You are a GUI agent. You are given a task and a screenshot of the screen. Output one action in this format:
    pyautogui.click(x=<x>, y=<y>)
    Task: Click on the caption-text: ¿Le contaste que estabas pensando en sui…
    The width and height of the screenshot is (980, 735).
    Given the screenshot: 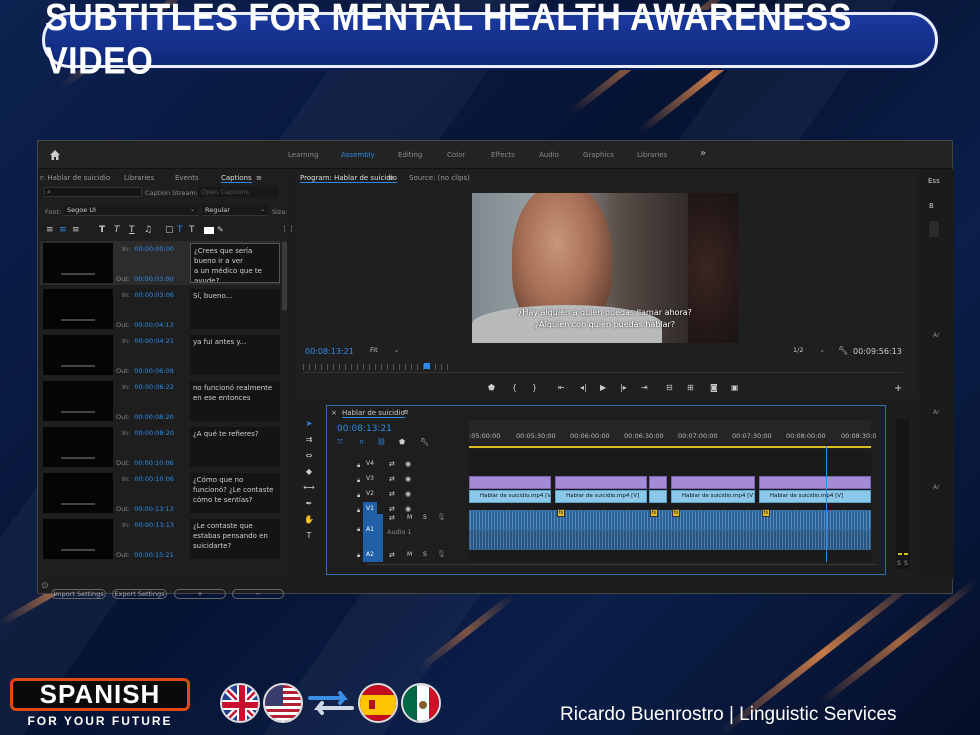 What is the action you would take?
    pyautogui.click(x=235, y=539)
    